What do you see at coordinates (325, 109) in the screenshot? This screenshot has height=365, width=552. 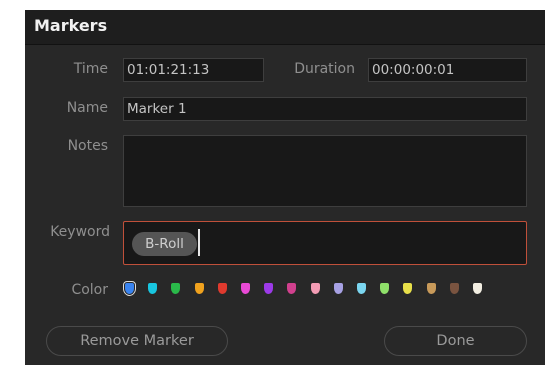 I see `name-field: Marker 1` at bounding box center [325, 109].